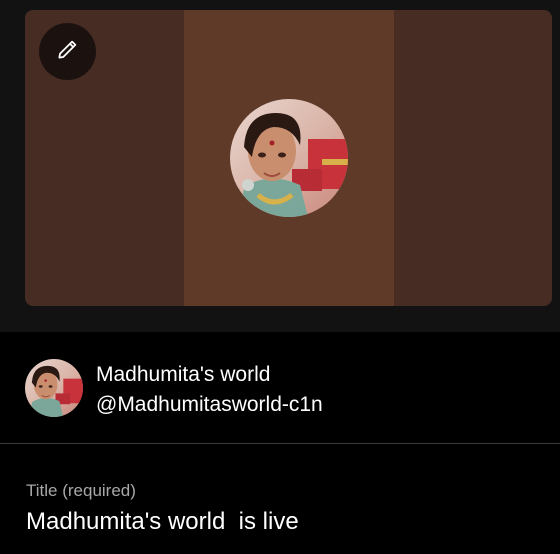 Image resolution: width=560 pixels, height=554 pixels. Describe the element at coordinates (209, 404) in the screenshot. I see `channel-handle: @Madhumitasworld-c1n` at that location.